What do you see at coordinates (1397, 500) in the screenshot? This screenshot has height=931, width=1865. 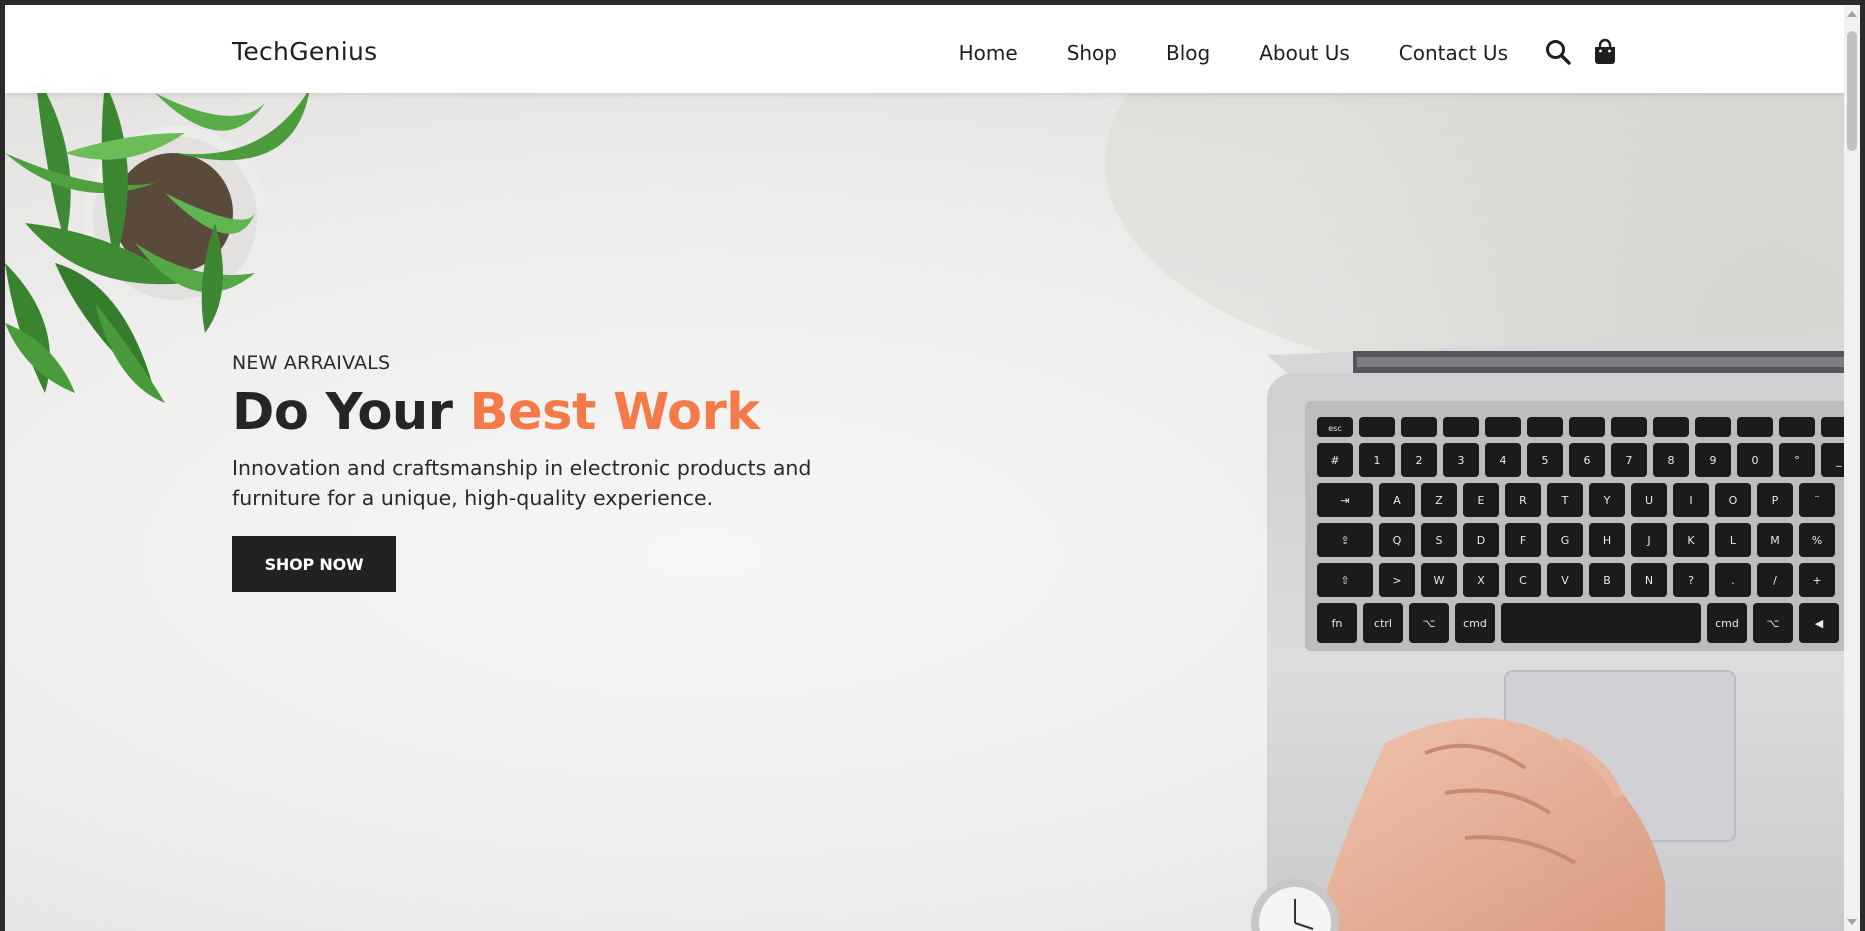 I see `keyboard-key-label: A` at bounding box center [1397, 500].